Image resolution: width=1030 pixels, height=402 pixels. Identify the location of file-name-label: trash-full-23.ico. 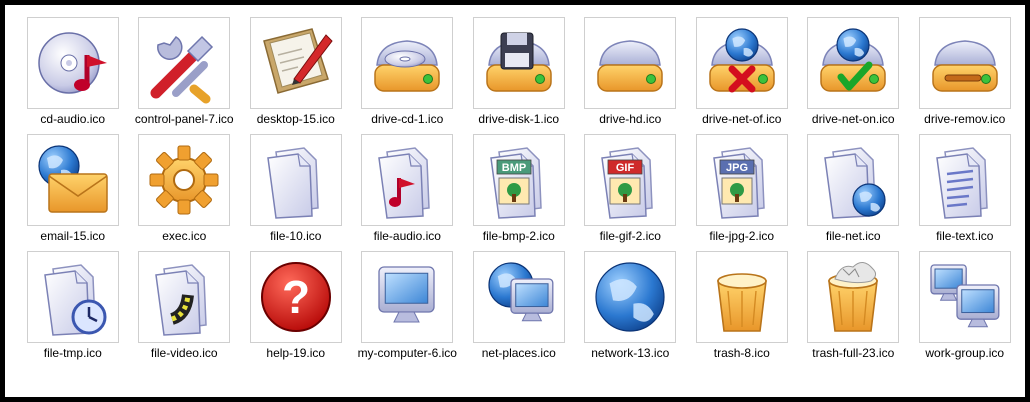
(853, 353).